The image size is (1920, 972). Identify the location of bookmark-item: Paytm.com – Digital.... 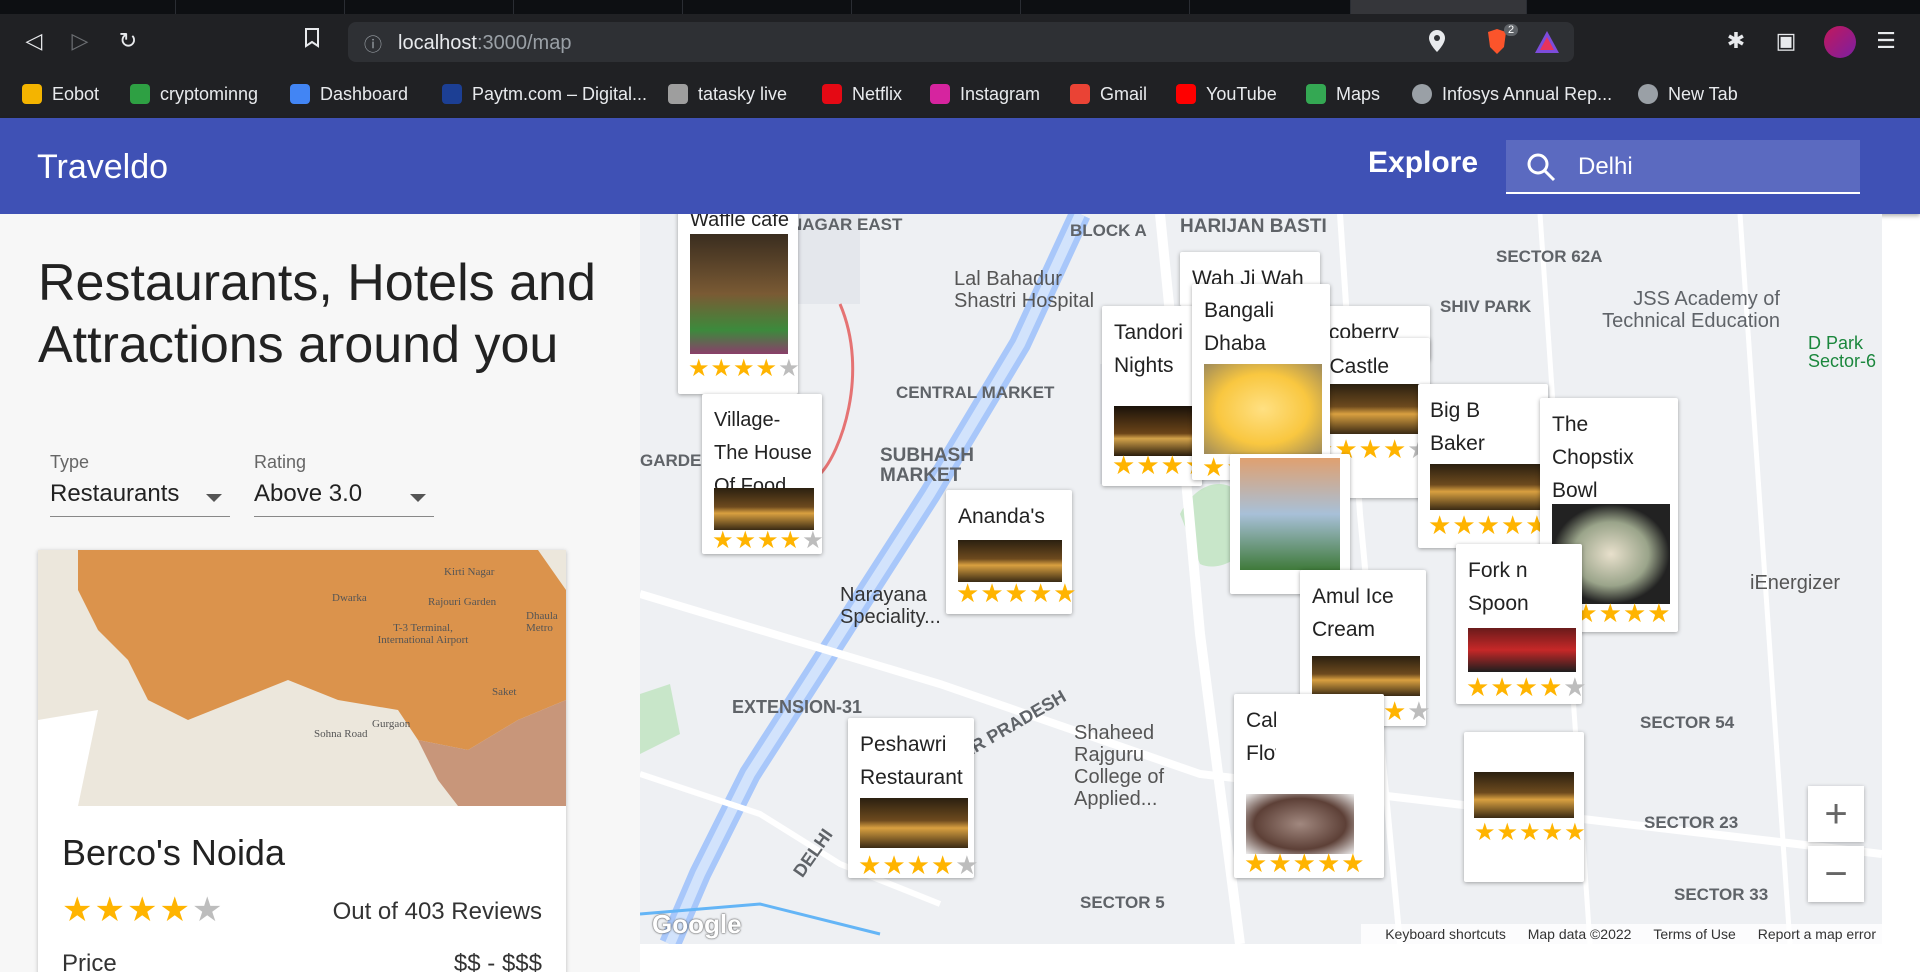
(544, 94).